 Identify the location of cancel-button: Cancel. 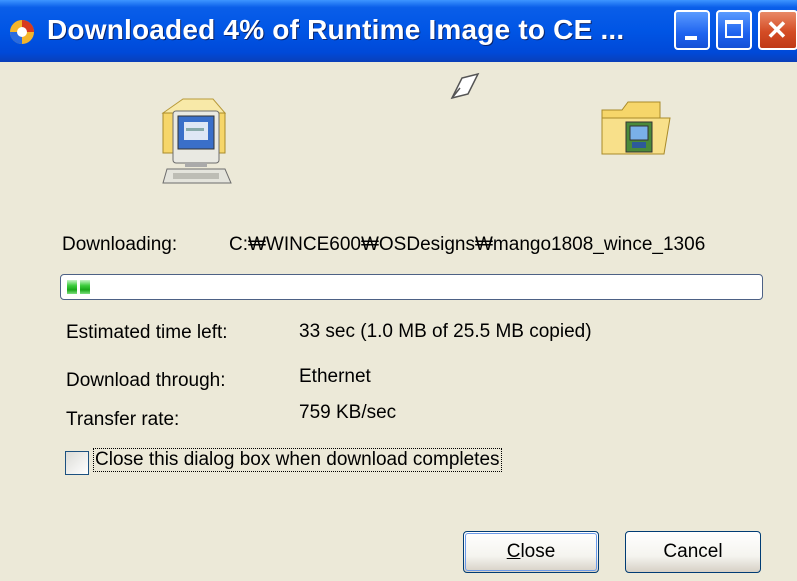
(693, 552).